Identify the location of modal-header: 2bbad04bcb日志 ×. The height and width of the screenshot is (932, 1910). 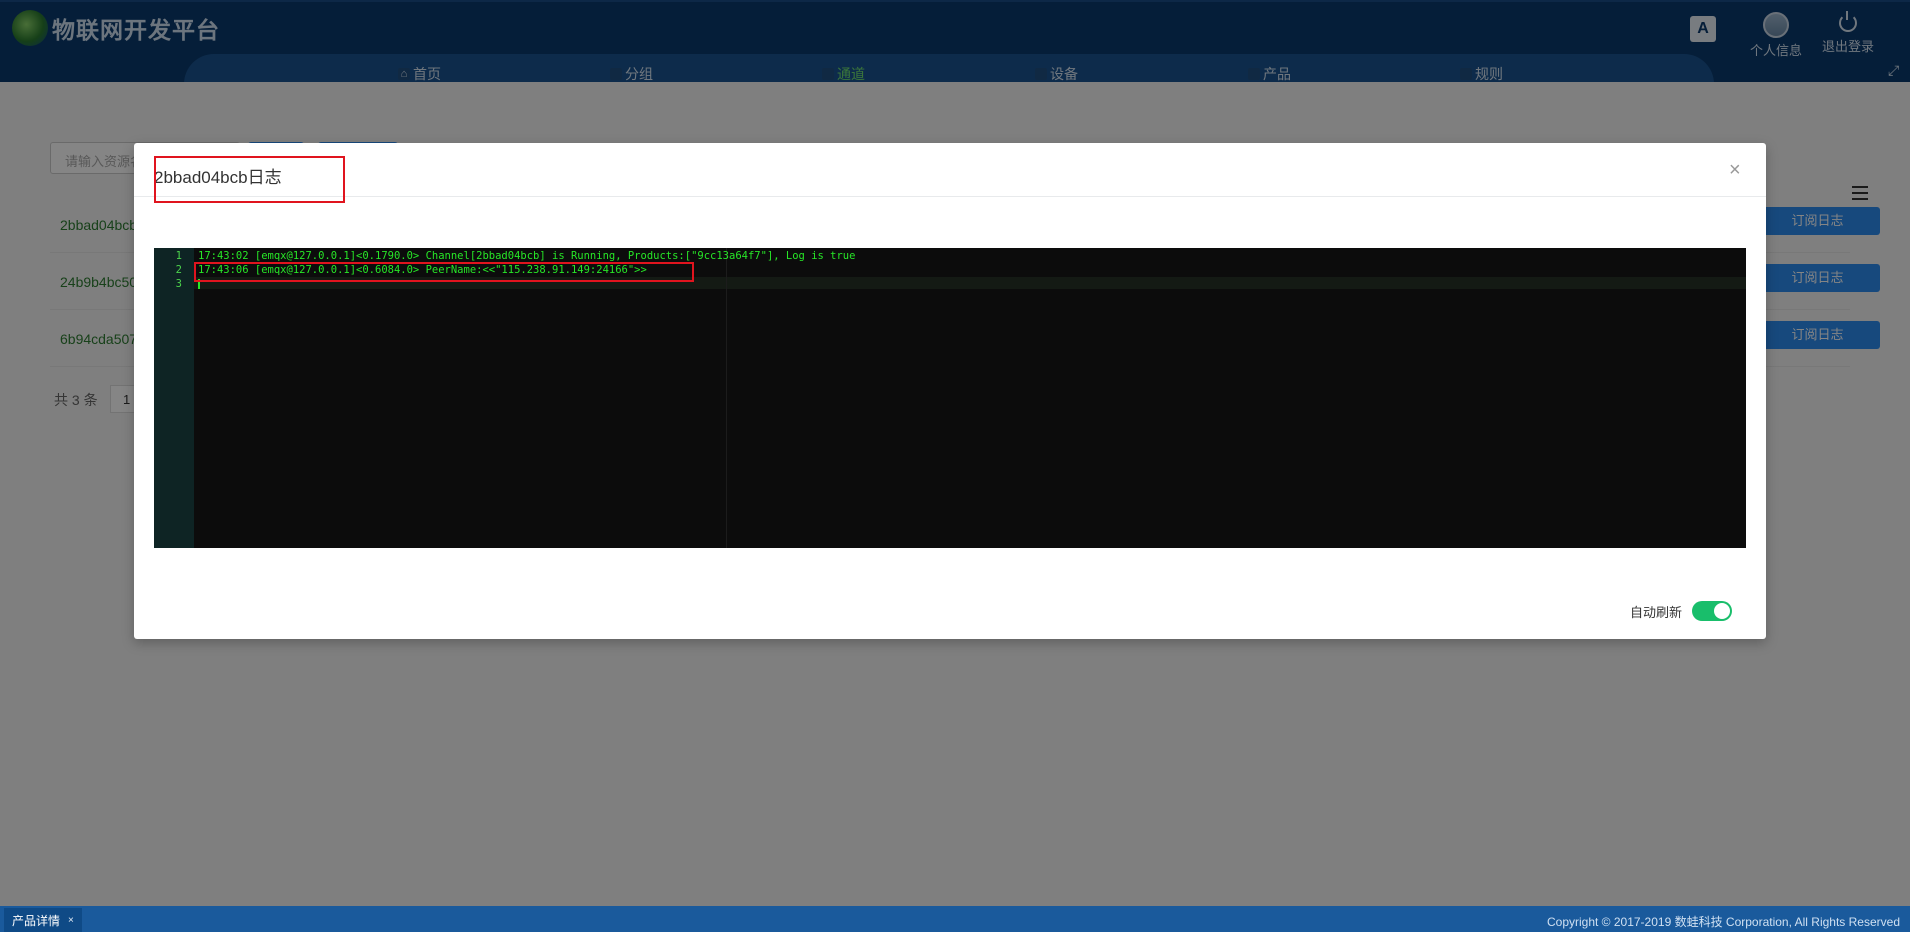
(950, 173).